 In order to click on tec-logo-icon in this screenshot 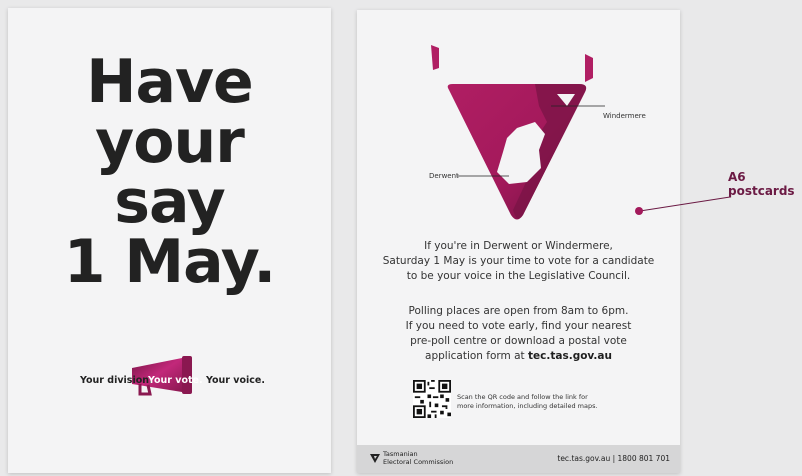, I will do `click(375, 458)`.